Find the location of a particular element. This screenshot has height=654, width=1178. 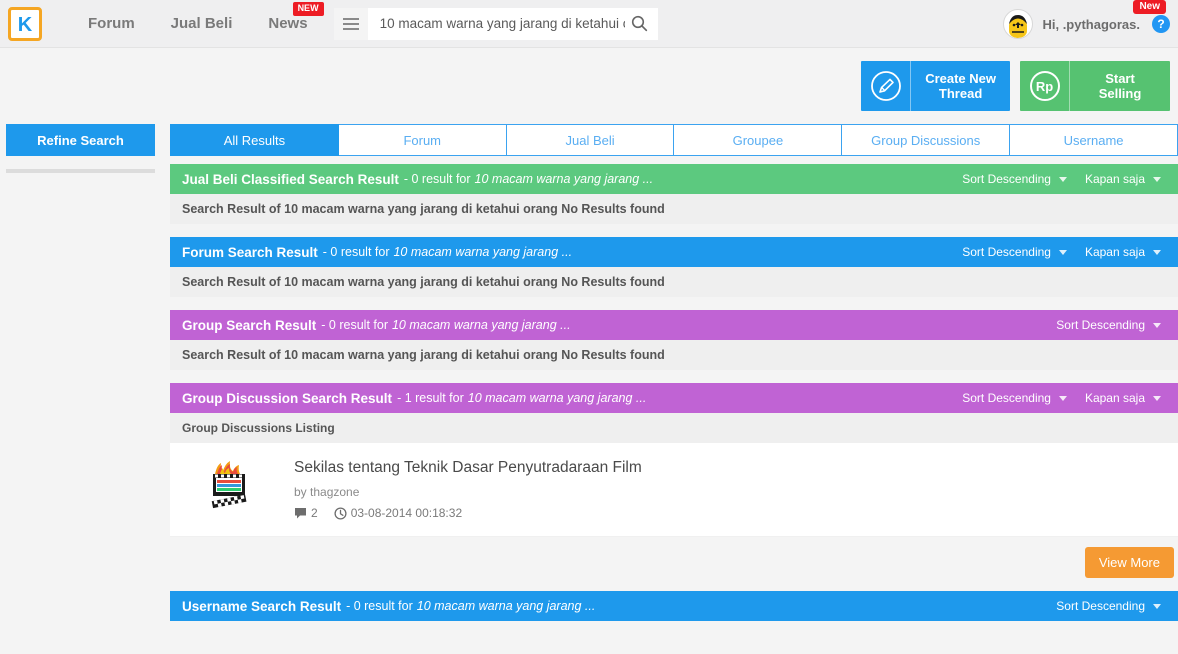

tab-groupee-label: Groupee is located at coordinates (758, 140).